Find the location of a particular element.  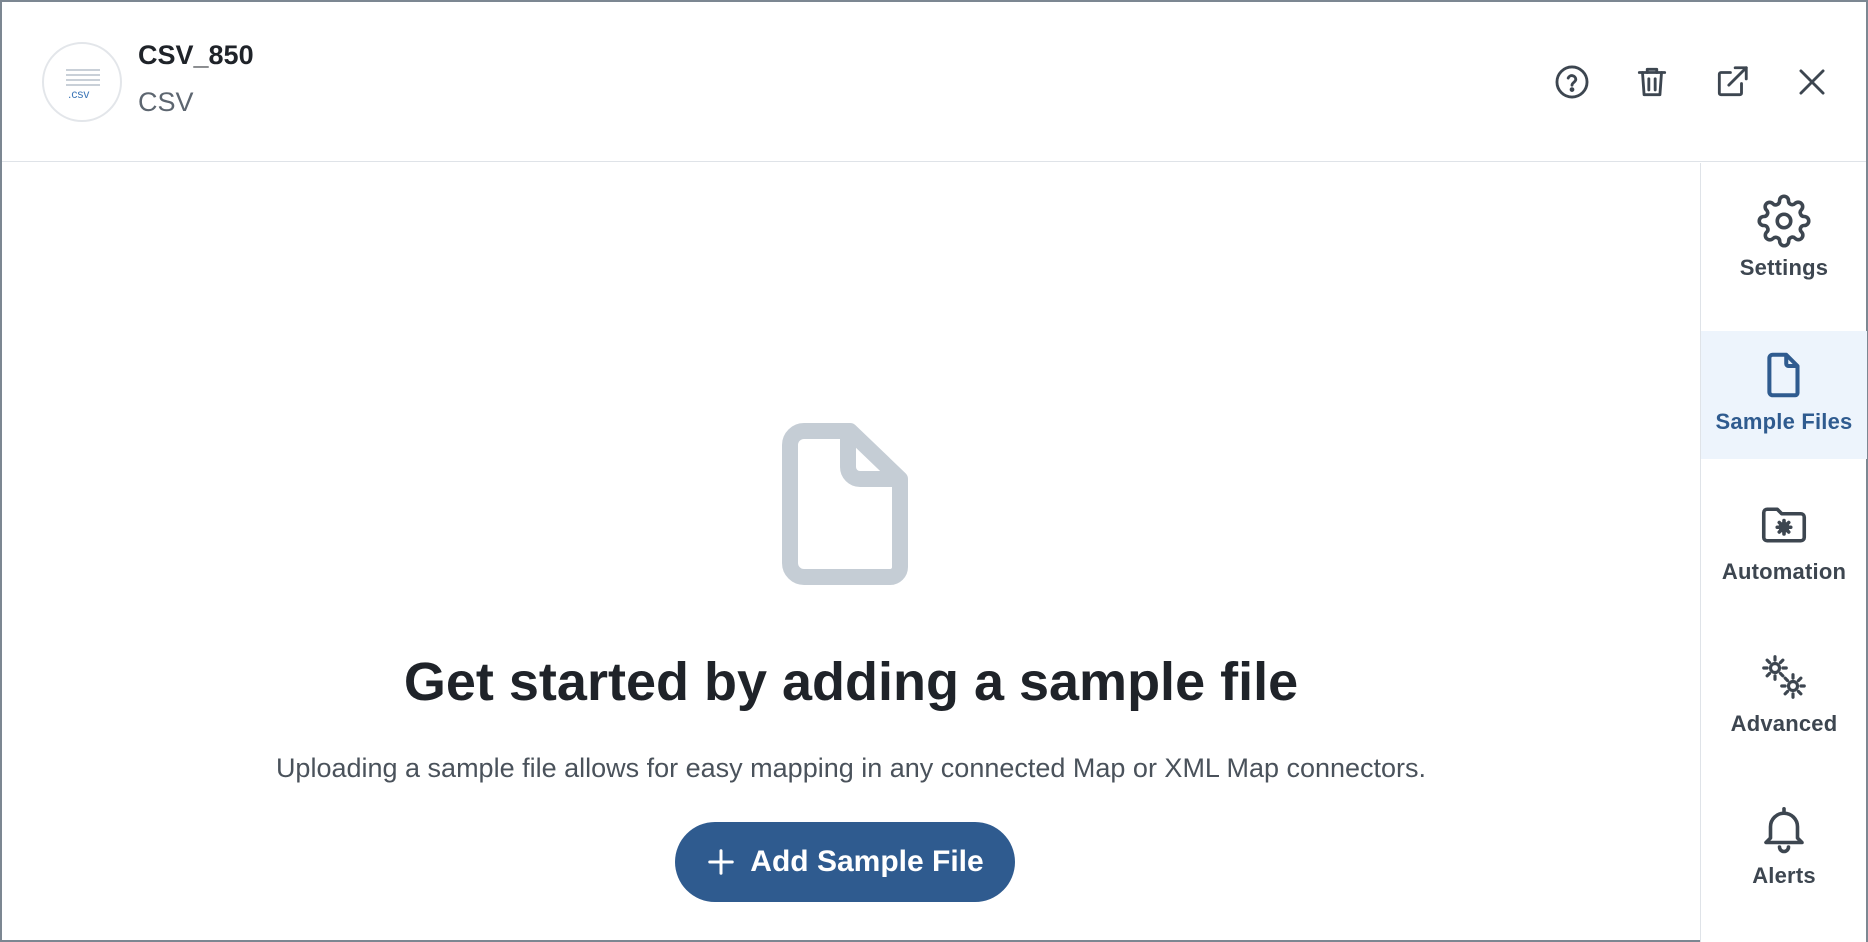

sidebar-item-label: Sample Files is located at coordinates (1784, 421).